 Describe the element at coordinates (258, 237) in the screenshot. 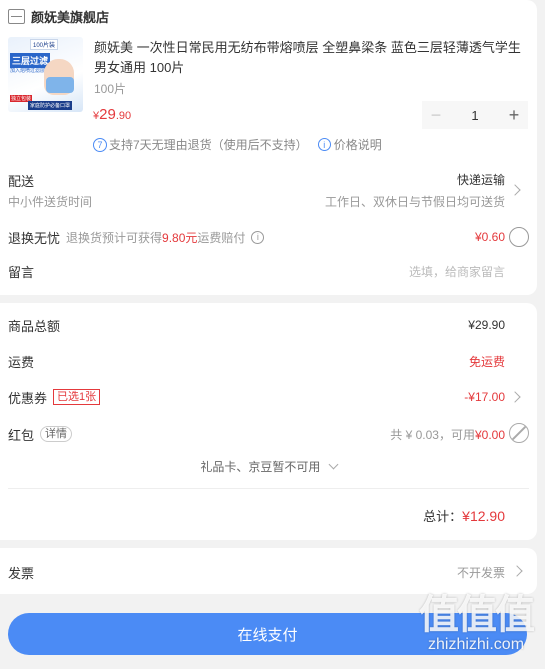

I see `info-icon: i` at that location.